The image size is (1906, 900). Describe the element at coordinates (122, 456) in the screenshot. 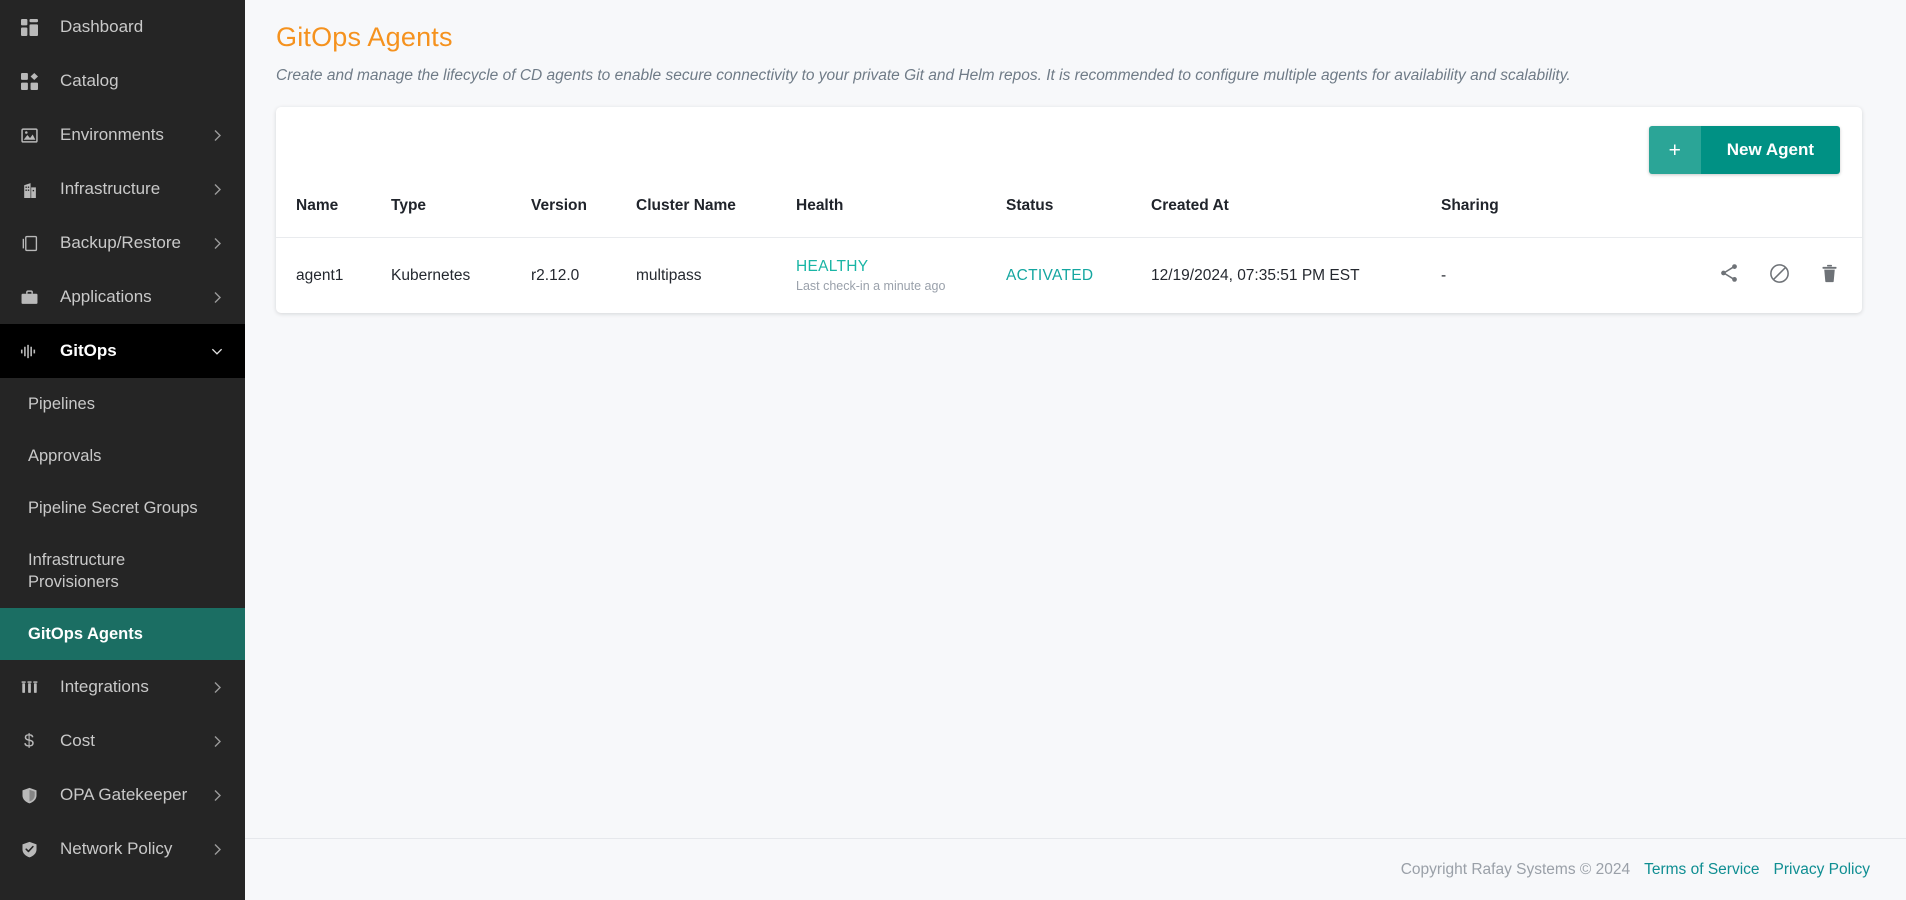

I see `sidebar-subitem-approvals: Approvals` at that location.